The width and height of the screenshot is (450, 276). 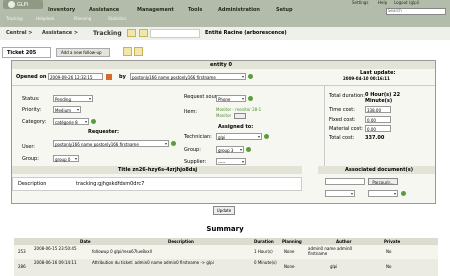 What do you see at coordinates (383, 98) in the screenshot?
I see `total-duration-value: 0 Hour(s) 22 Minute(s)` at bounding box center [383, 98].